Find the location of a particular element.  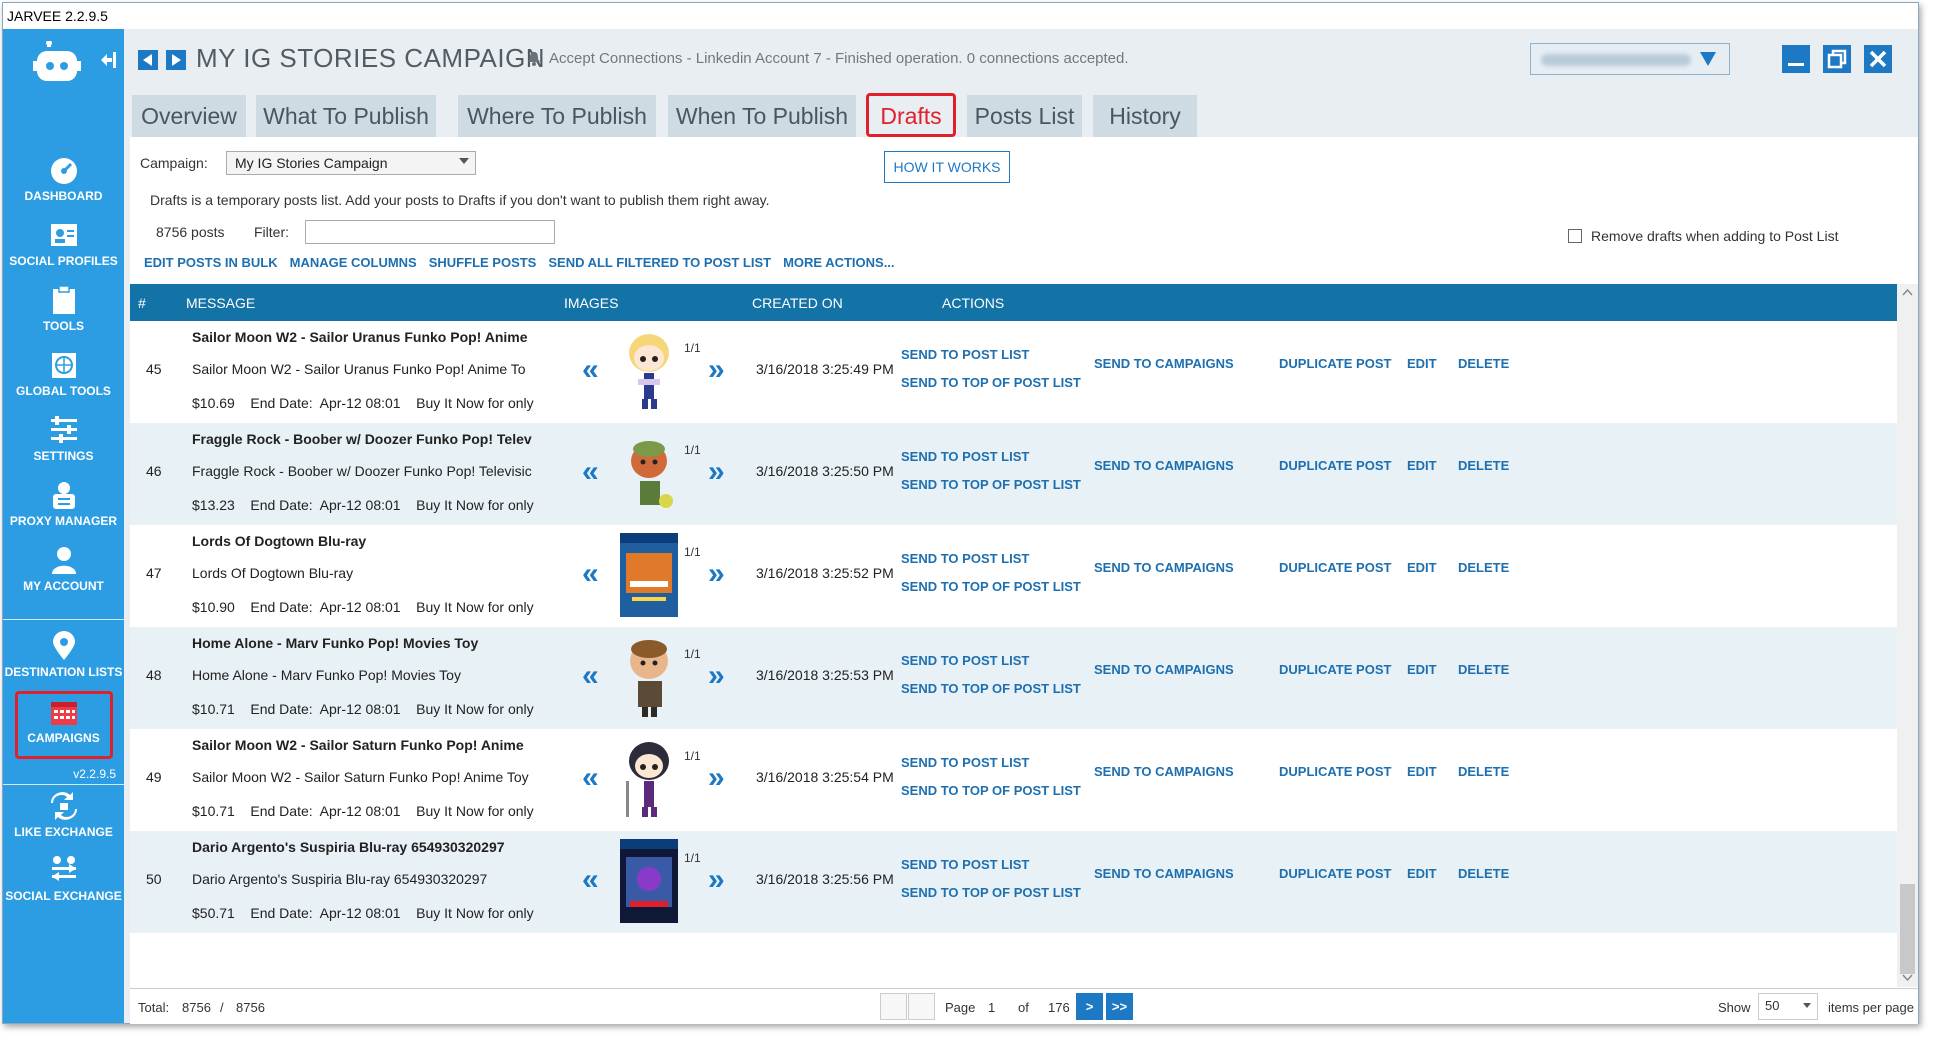

nav-my-account: MY ACCOUNT is located at coordinates (63, 569).